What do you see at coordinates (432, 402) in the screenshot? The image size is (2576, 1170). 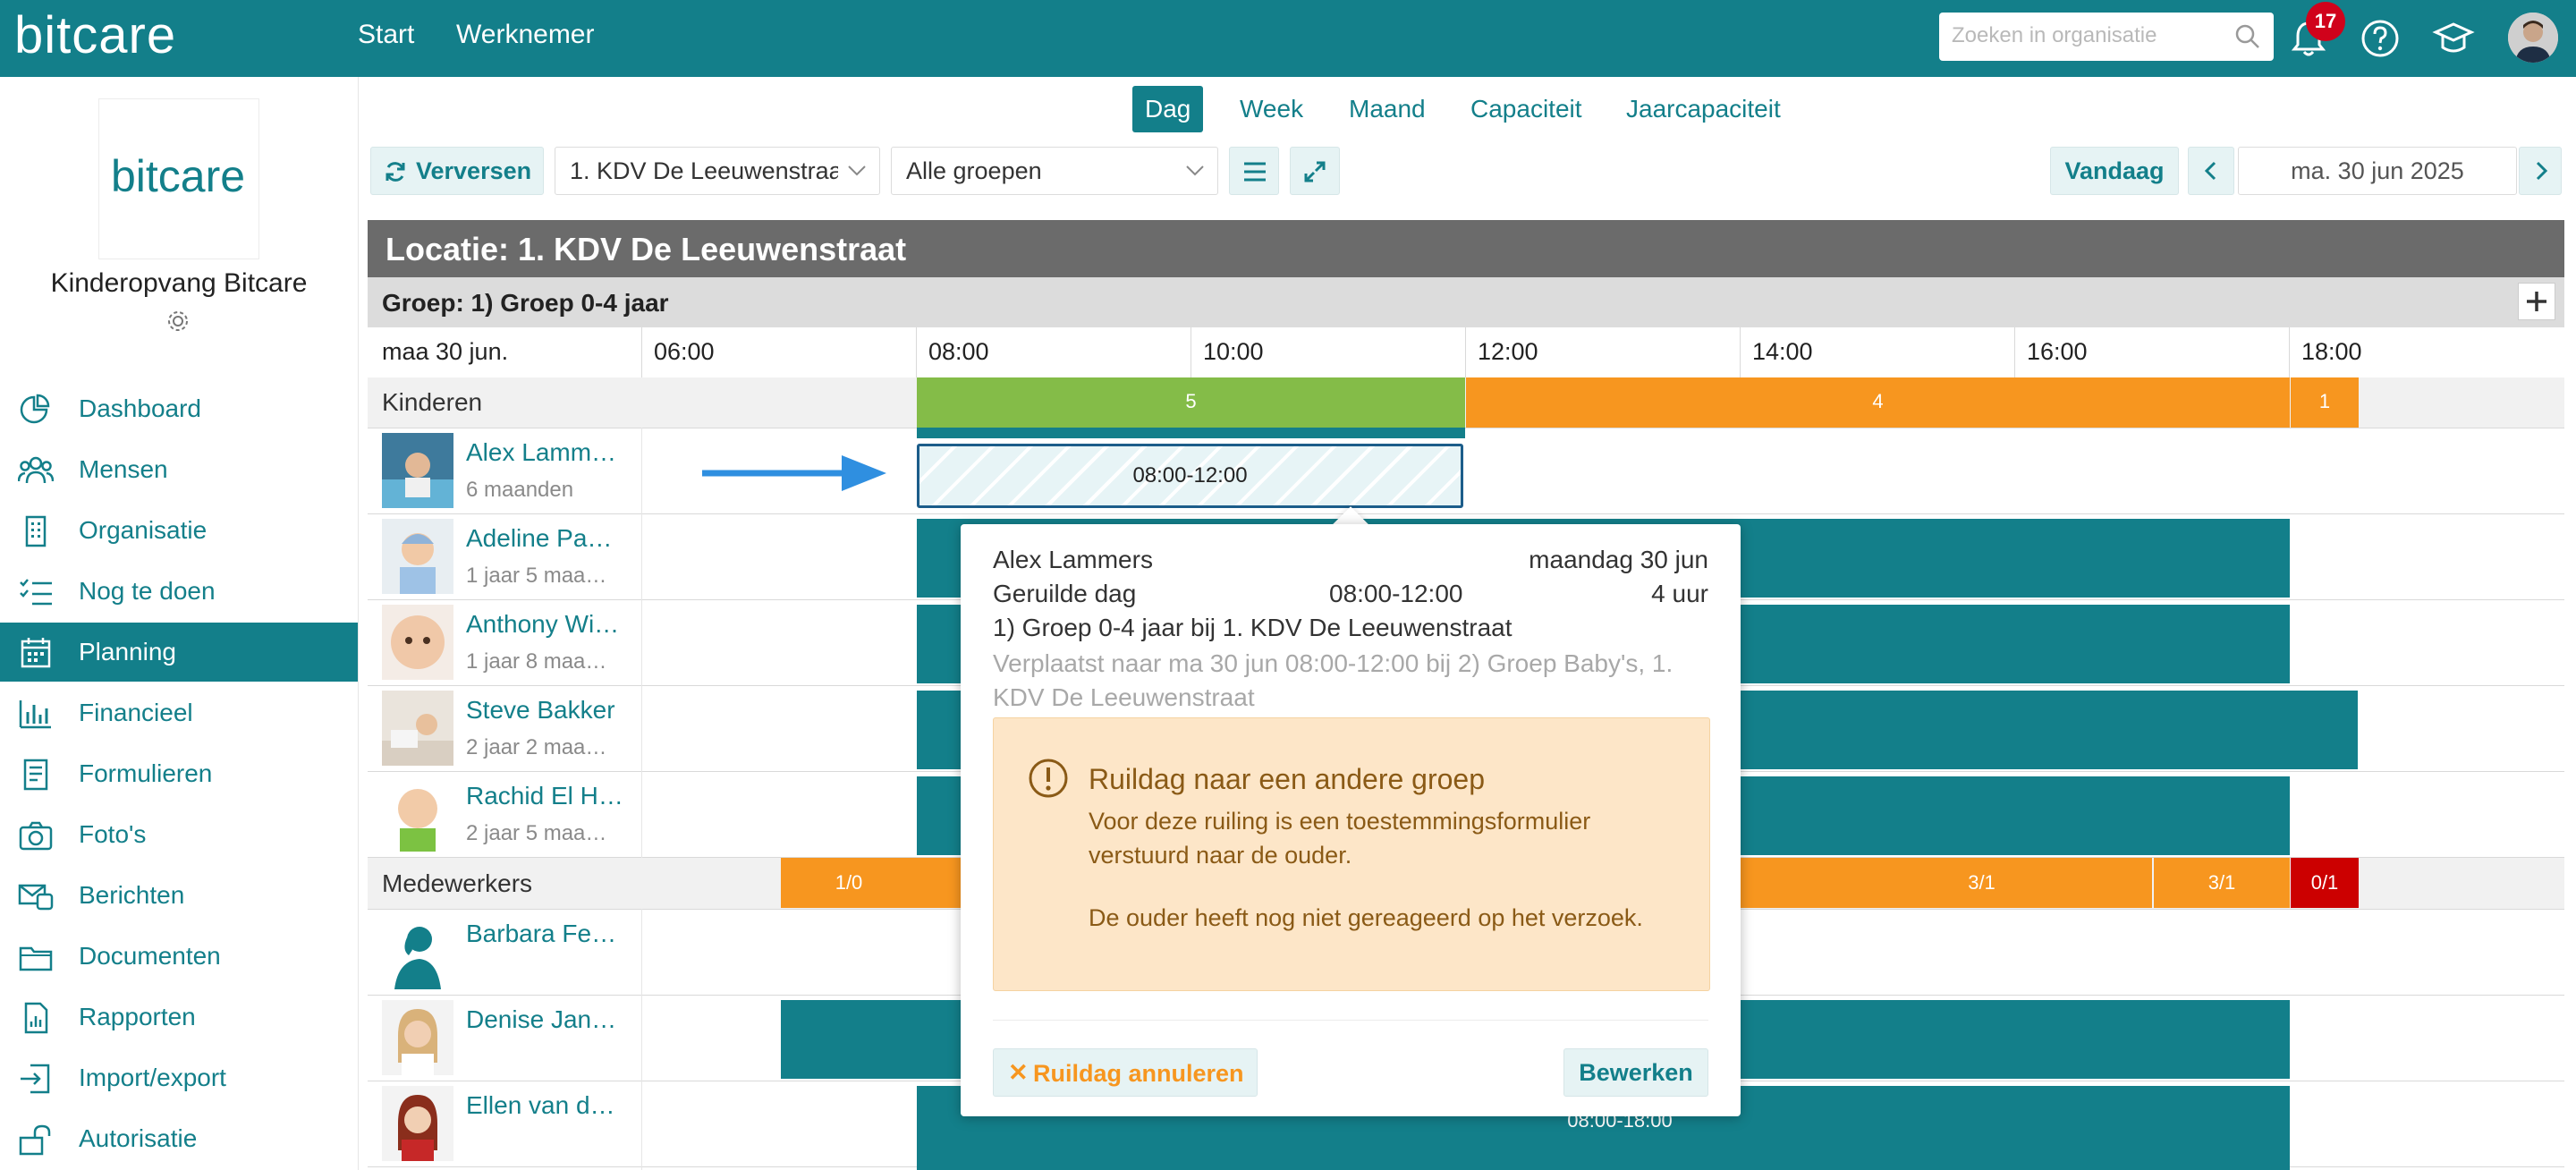 I see `kinderen-label: Kinderen` at bounding box center [432, 402].